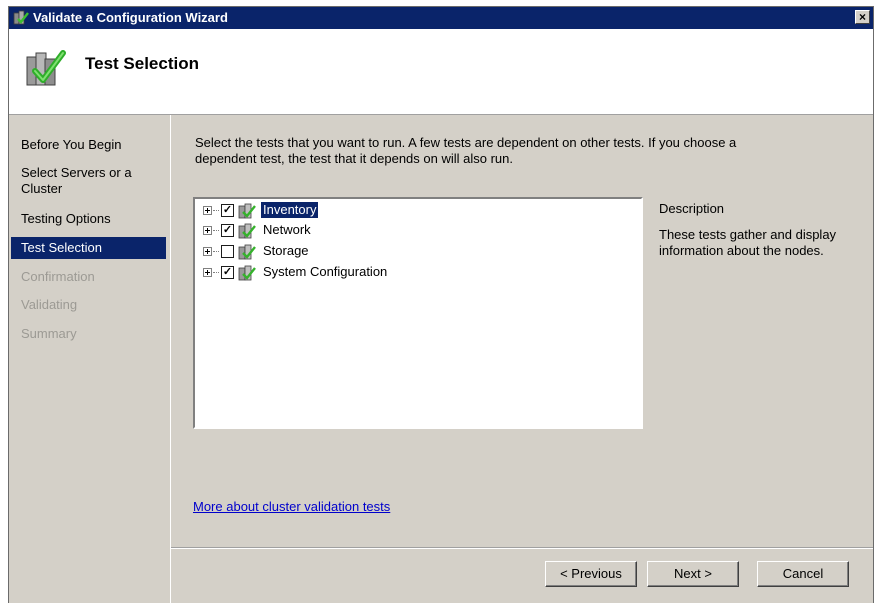  I want to click on more-about-validation-link: More about cluster validation tests, so click(291, 506).